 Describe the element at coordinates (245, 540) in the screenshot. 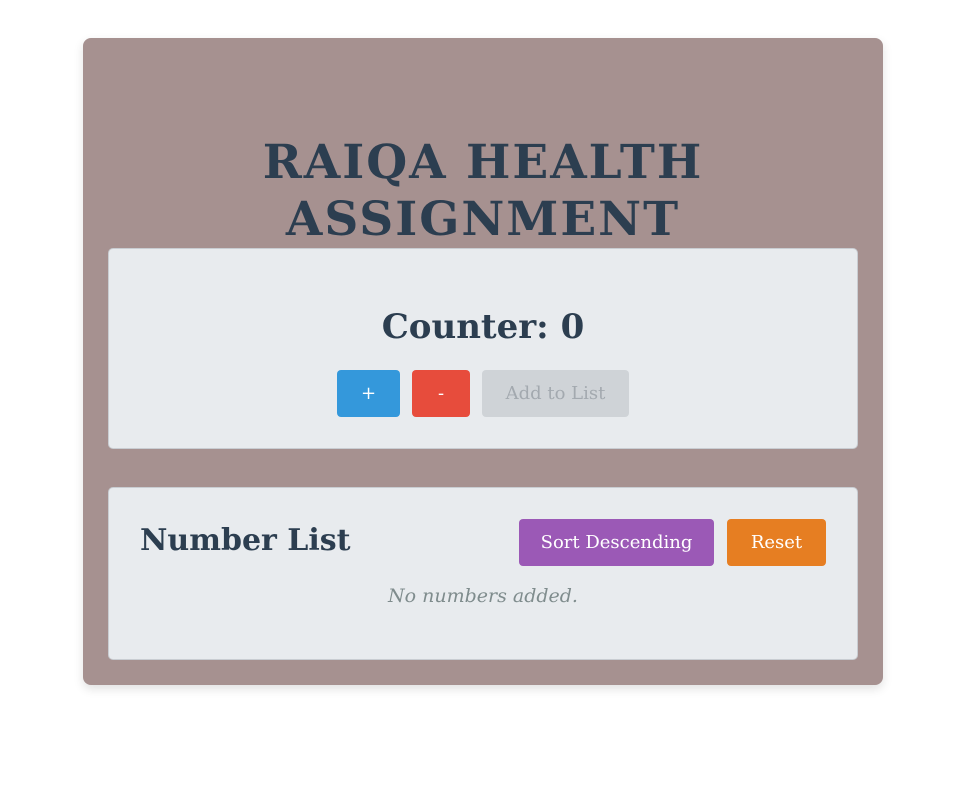

I see `number-list-heading: Number List` at that location.